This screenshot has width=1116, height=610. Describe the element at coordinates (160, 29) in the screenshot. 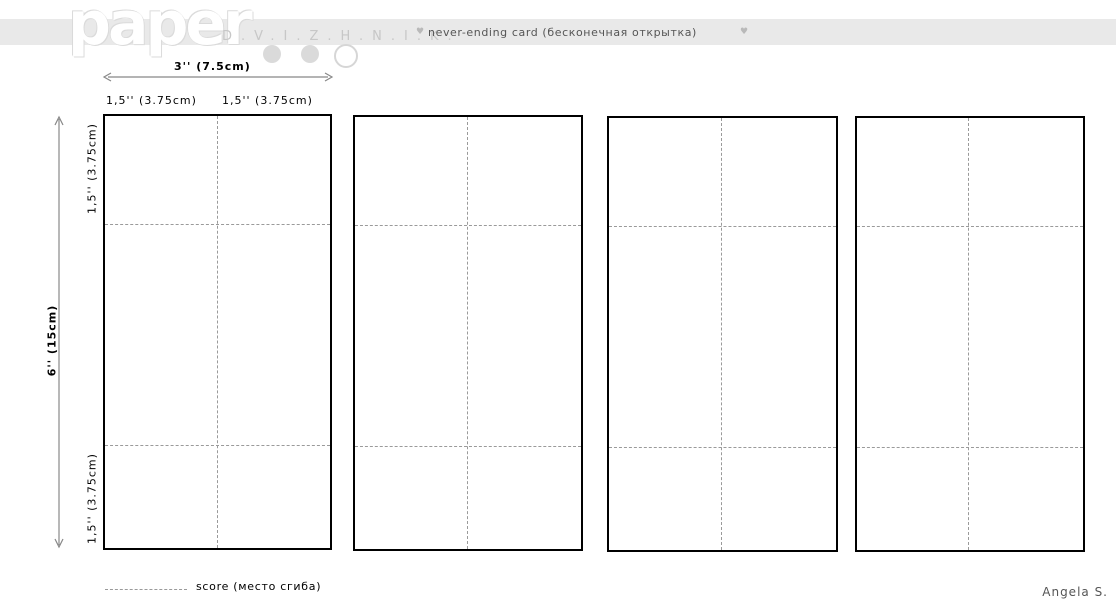

I see `logo-word: paper` at that location.